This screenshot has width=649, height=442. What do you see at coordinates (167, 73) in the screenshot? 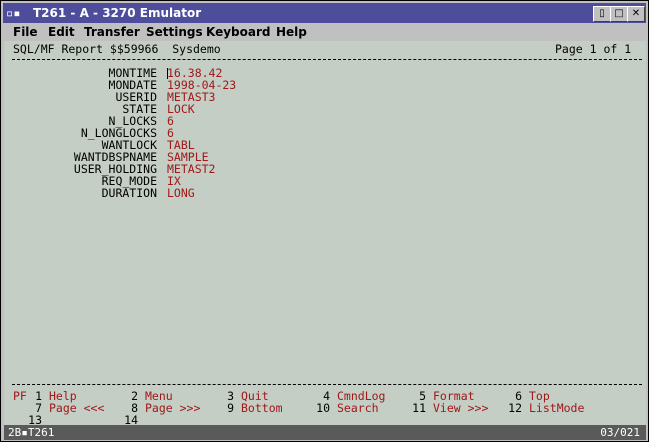
I see `text-cursor` at bounding box center [167, 73].